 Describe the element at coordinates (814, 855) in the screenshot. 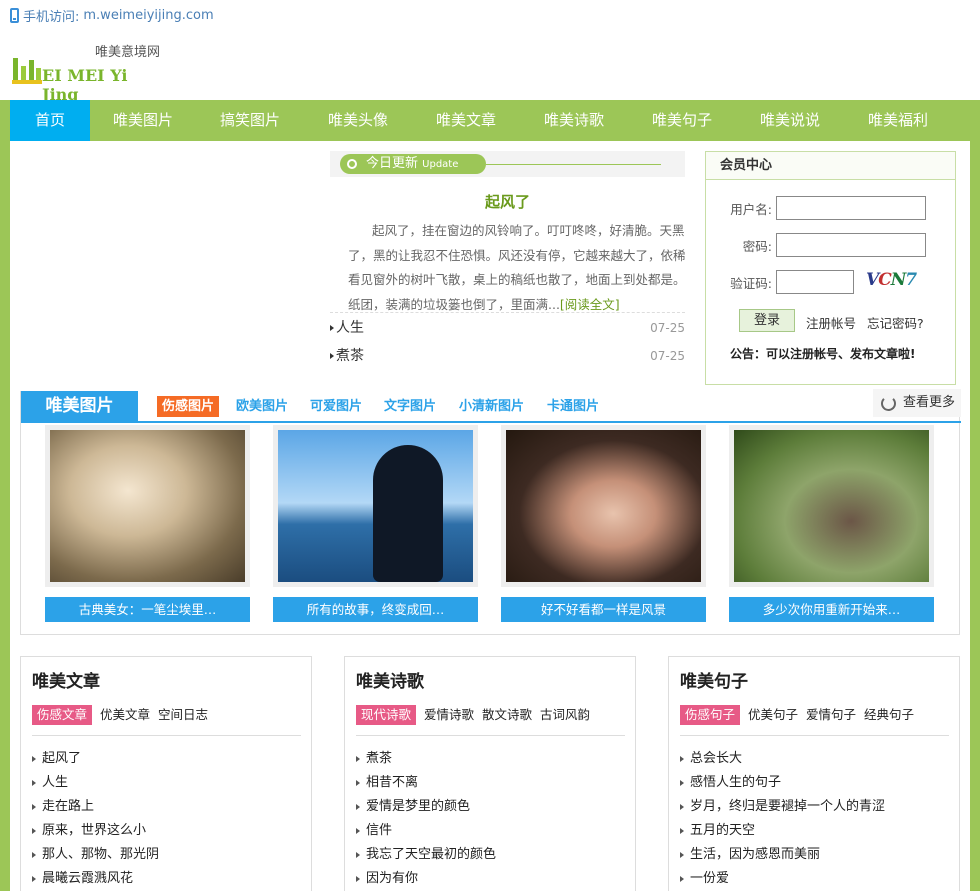

I see `list-item: 生活，因为感恩而美丽` at that location.